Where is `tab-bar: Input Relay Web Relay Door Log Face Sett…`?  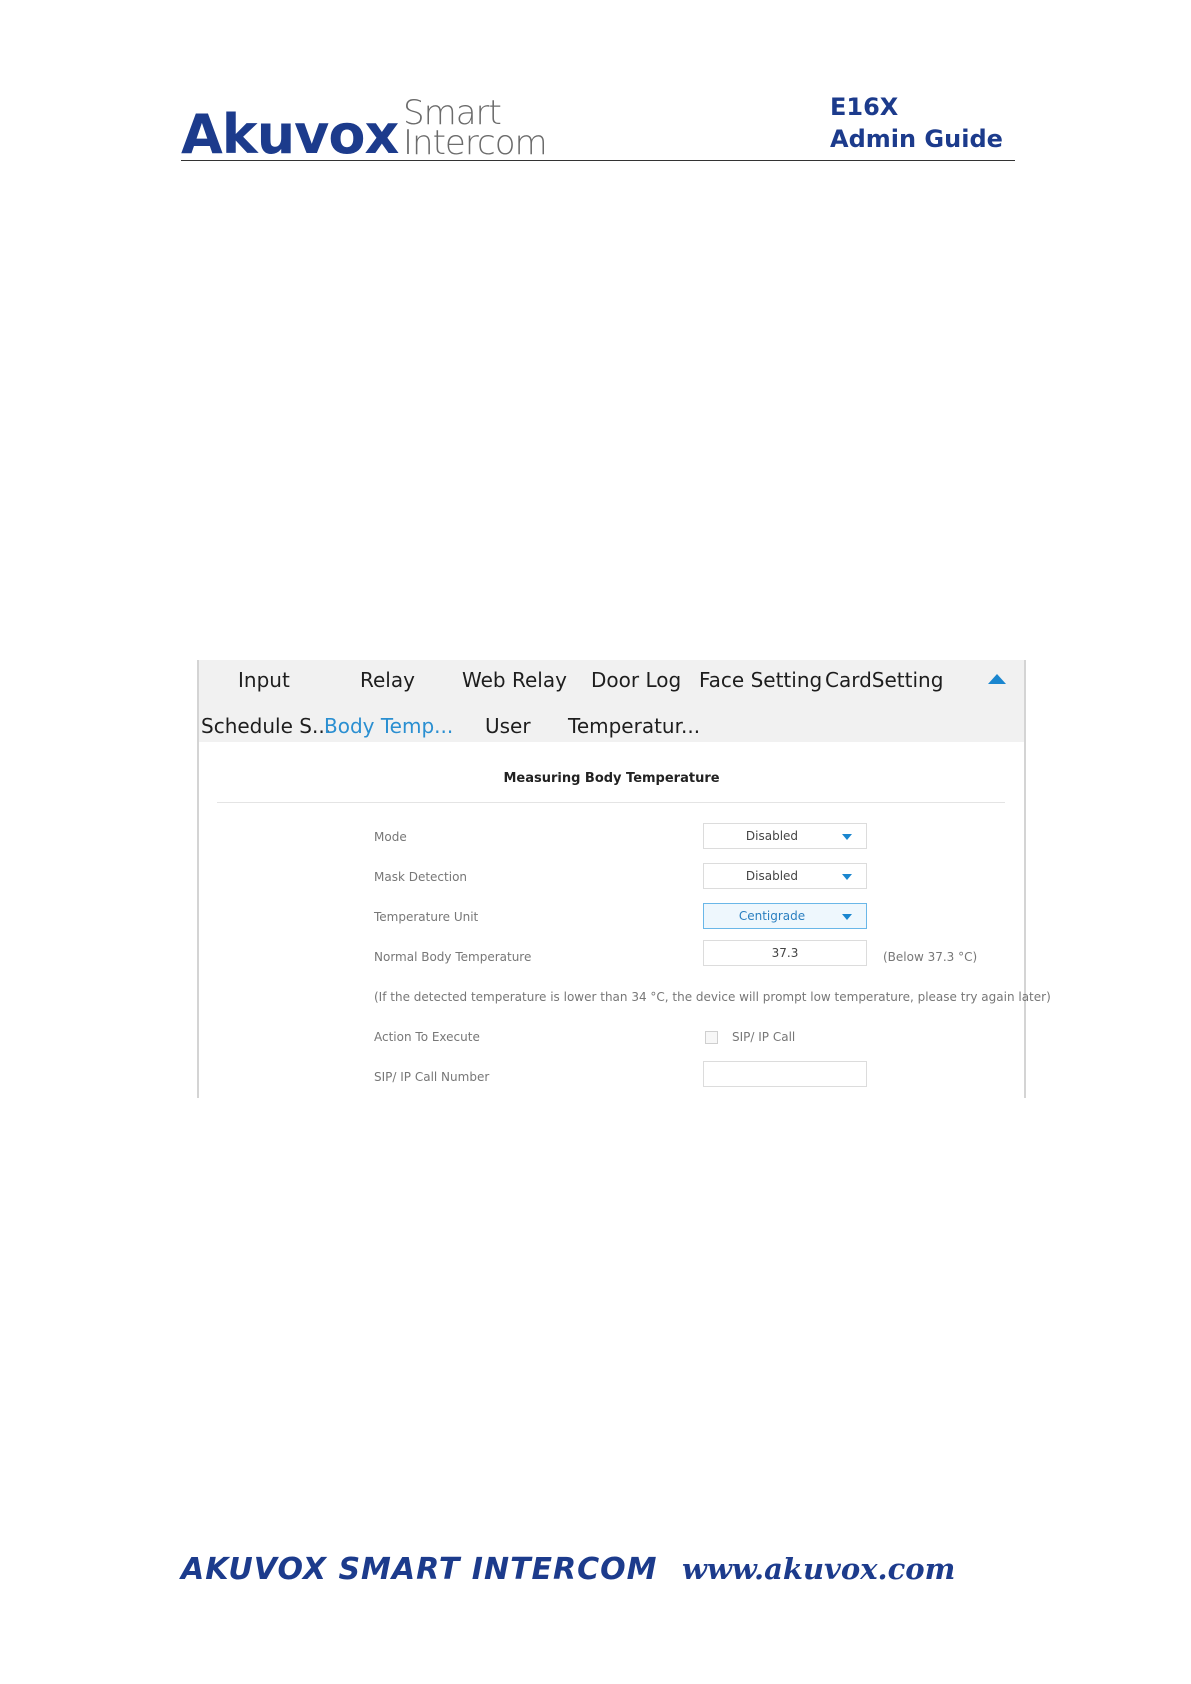 tab-bar: Input Relay Web Relay Door Log Face Sett… is located at coordinates (611, 701).